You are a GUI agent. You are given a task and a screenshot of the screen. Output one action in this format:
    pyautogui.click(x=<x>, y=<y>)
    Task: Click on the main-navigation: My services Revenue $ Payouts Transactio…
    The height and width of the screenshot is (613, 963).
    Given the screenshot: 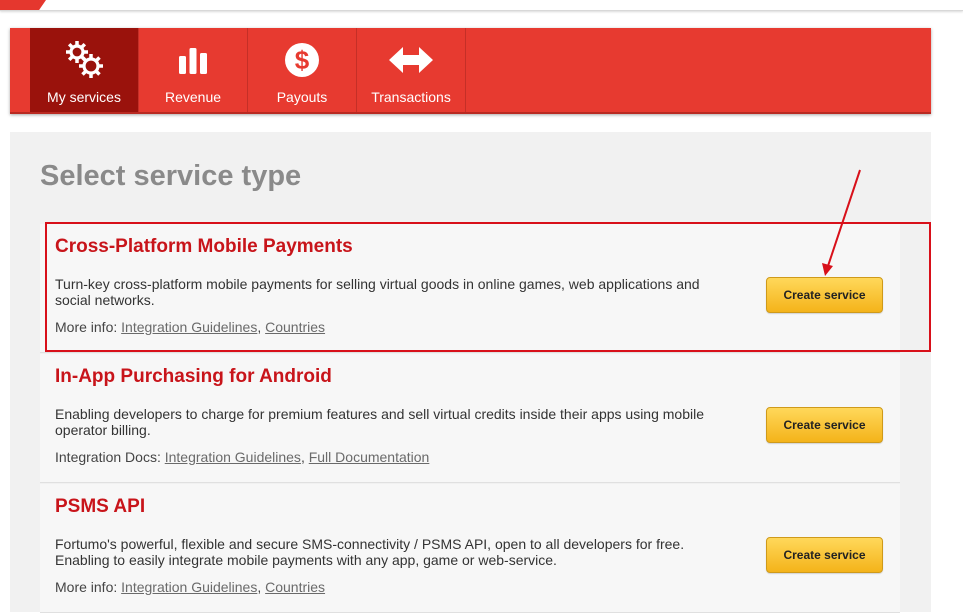 What is the action you would take?
    pyautogui.click(x=470, y=71)
    